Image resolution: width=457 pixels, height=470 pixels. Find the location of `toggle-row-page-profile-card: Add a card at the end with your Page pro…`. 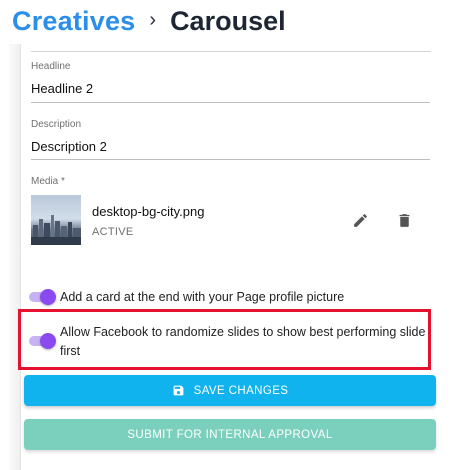

toggle-row-page-profile-card: Add a card at the end with your Page pro… is located at coordinates (213, 297).